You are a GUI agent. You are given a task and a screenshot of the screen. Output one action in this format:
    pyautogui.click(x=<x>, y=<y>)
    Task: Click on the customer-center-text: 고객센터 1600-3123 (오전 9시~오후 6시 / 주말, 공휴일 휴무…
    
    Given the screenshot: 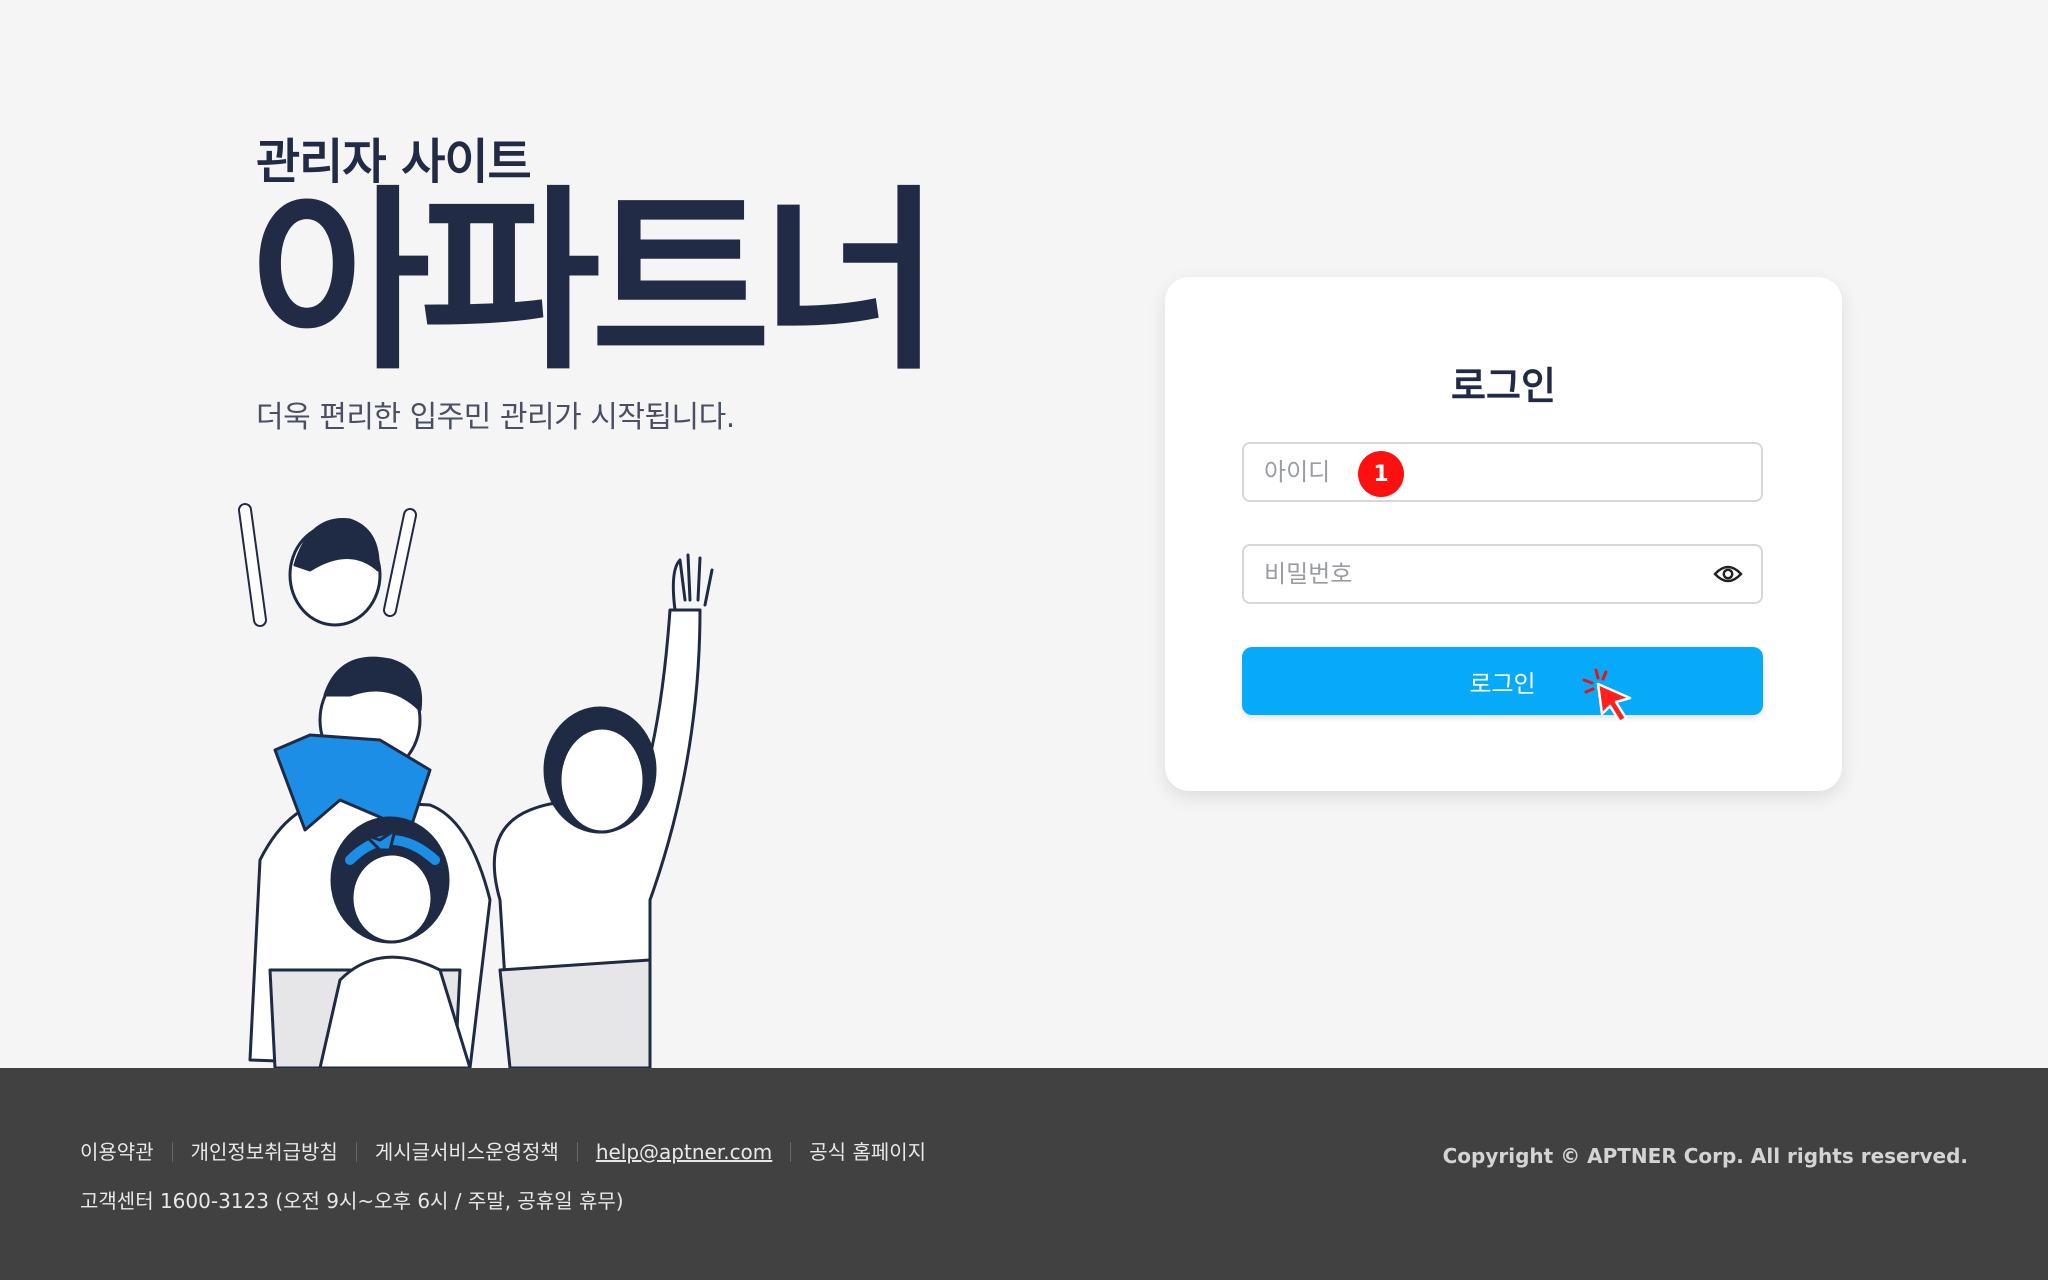 What is the action you would take?
    pyautogui.click(x=352, y=1201)
    